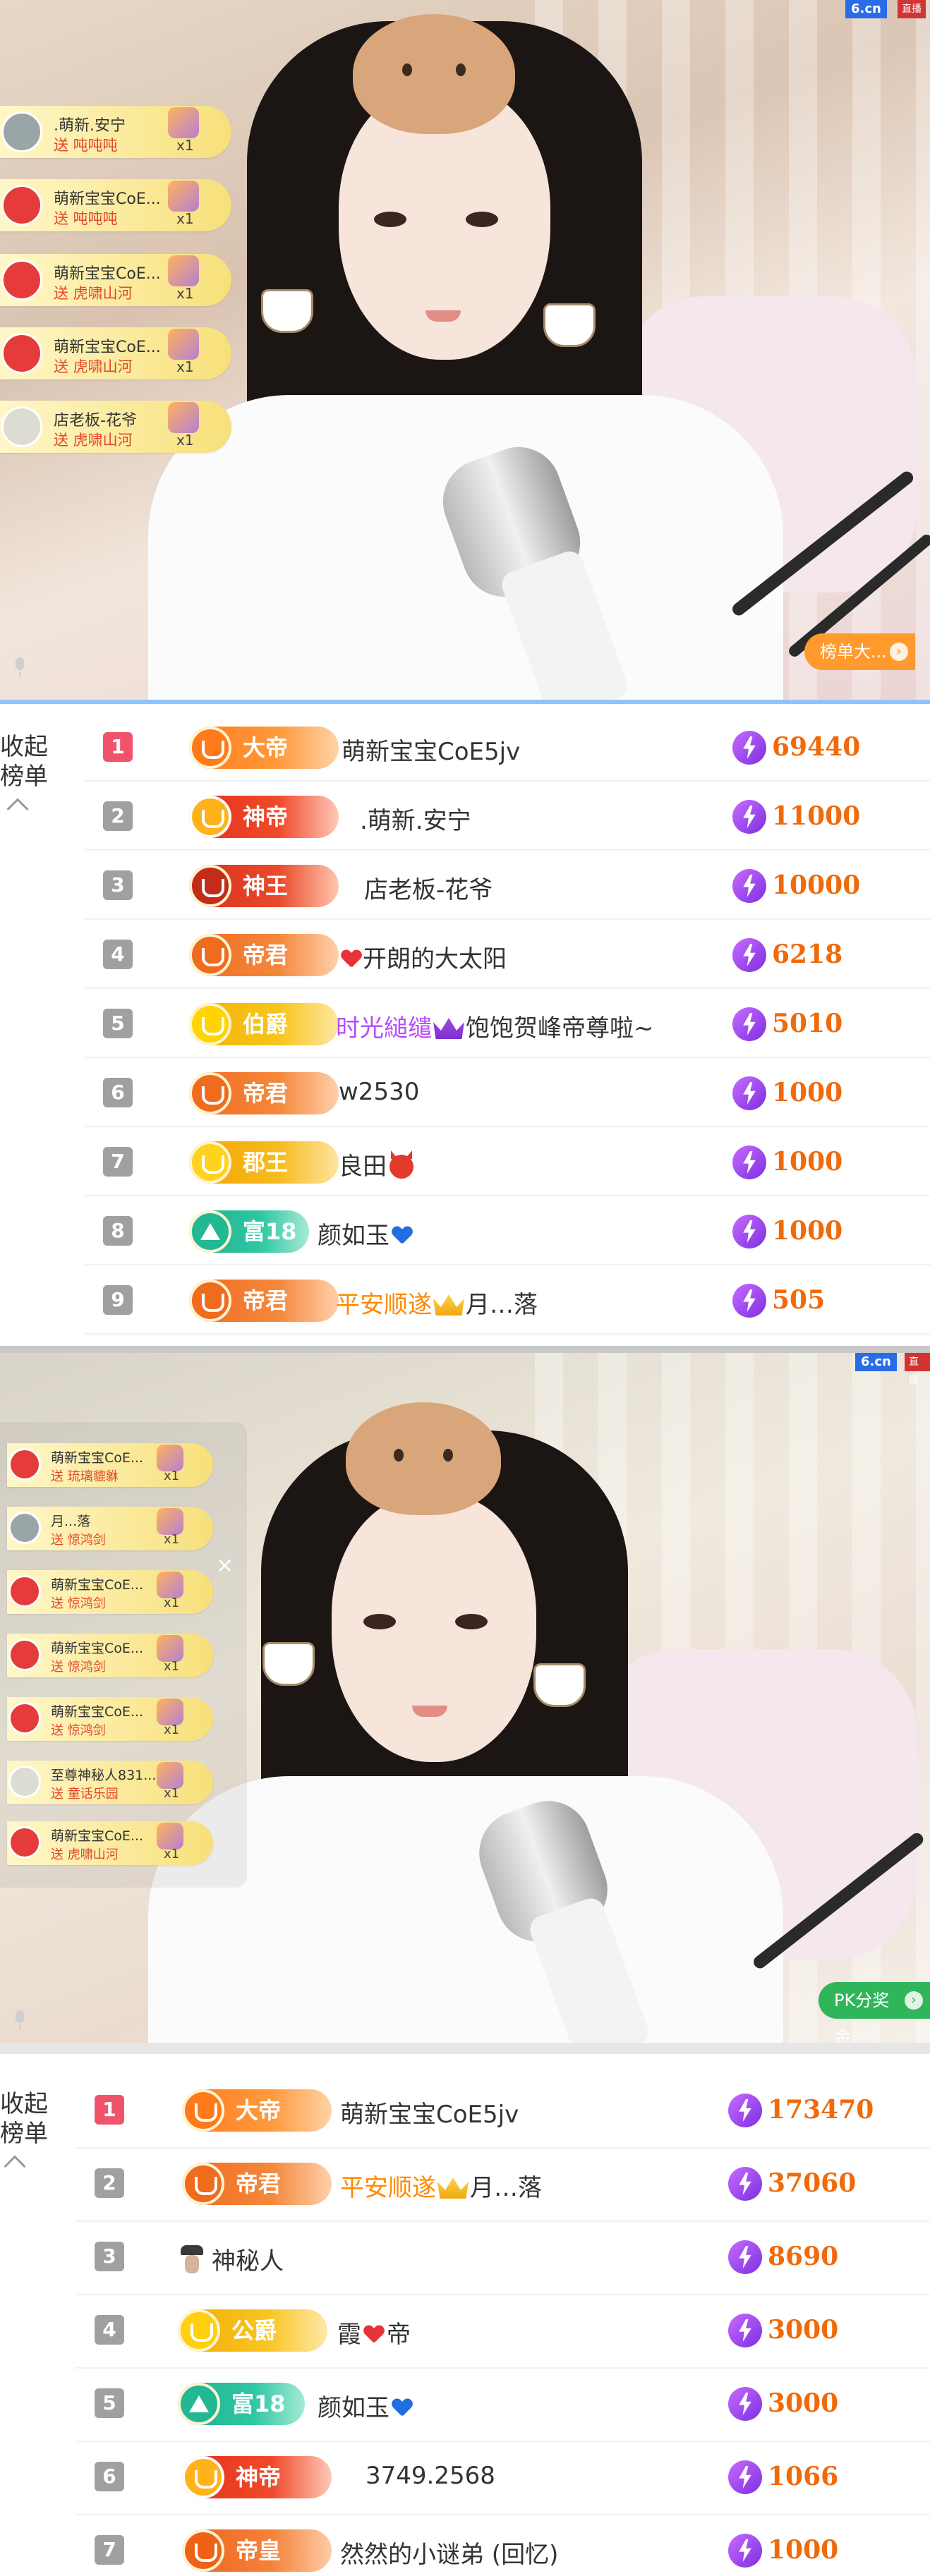 The width and height of the screenshot is (930, 2576). What do you see at coordinates (118, 955) in the screenshot?
I see `rank-number: 4` at bounding box center [118, 955].